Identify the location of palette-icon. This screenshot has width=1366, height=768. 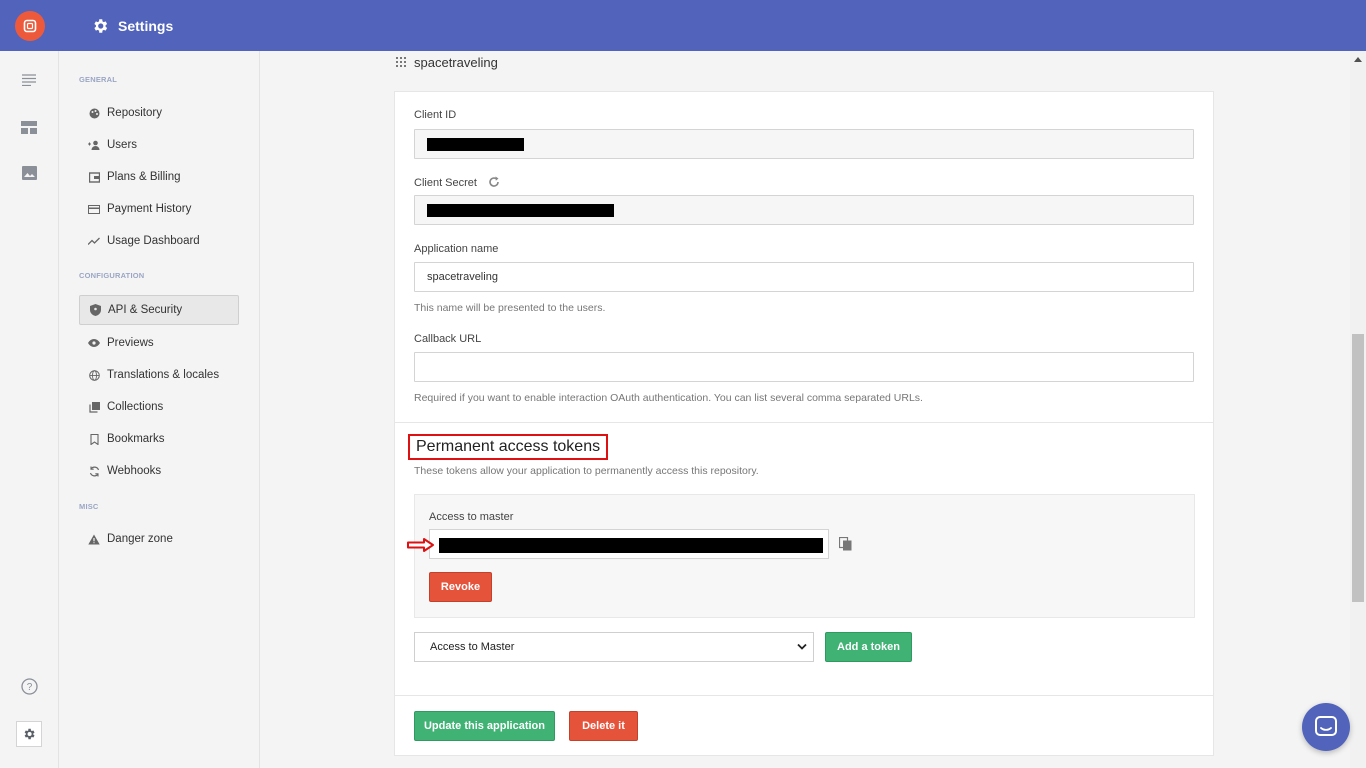
(94, 113).